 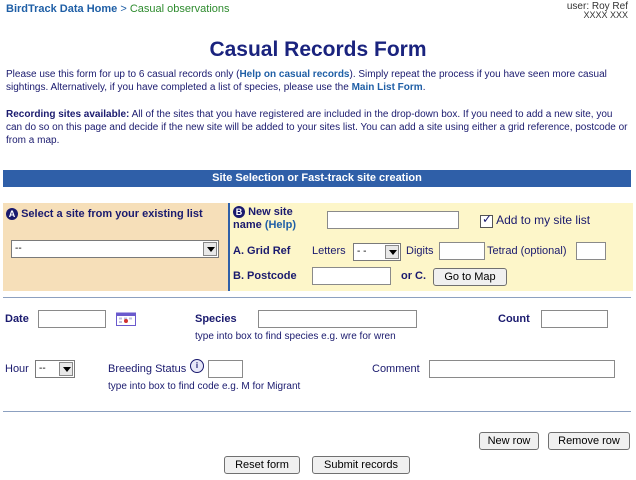 What do you see at coordinates (270, 212) in the screenshot?
I see `new-site-label-line1: New site` at bounding box center [270, 212].